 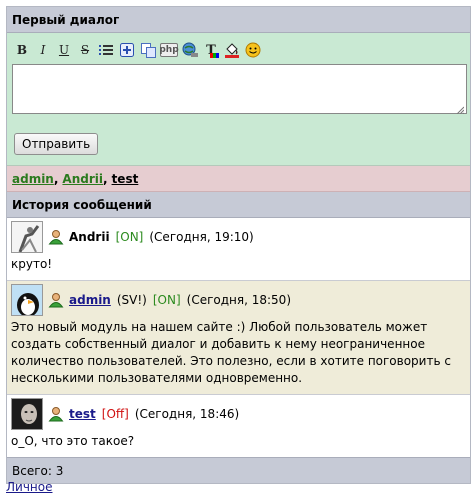 I want to click on participant-test: test, so click(x=125, y=179).